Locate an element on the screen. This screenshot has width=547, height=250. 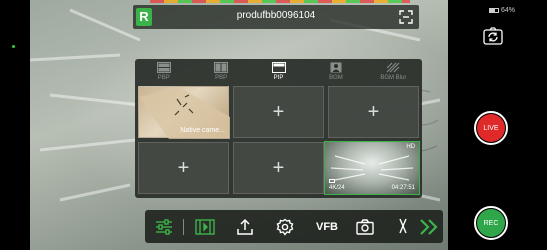
program-preview: HD 4K/24 04:27:51 is located at coordinates (372, 168).